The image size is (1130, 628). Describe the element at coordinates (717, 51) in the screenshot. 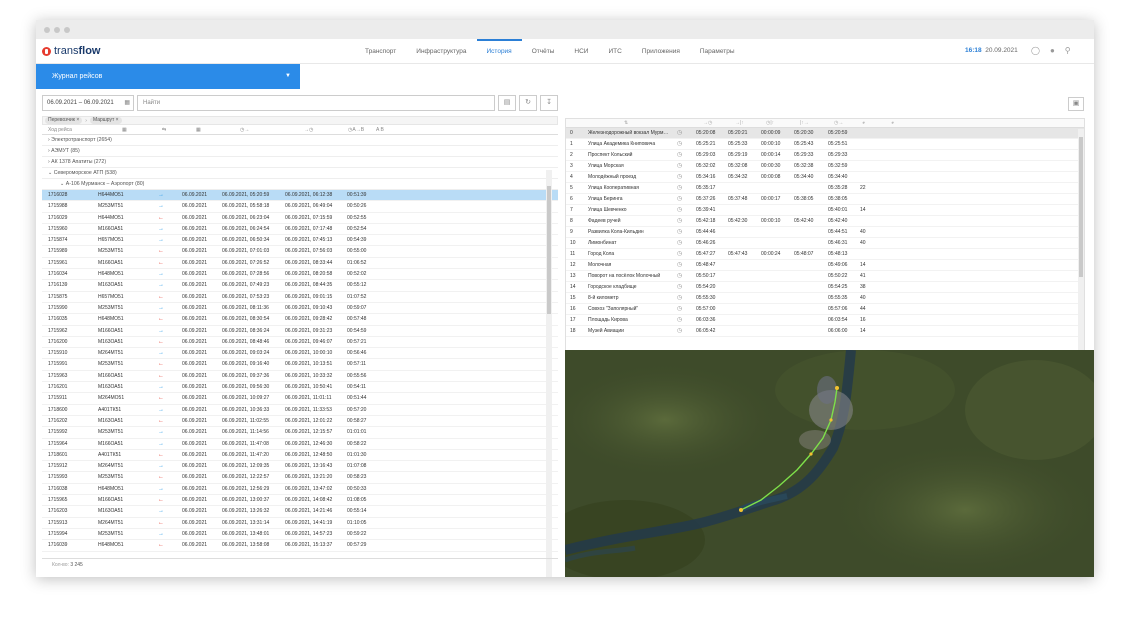

I see `menu-item: Параметры` at that location.